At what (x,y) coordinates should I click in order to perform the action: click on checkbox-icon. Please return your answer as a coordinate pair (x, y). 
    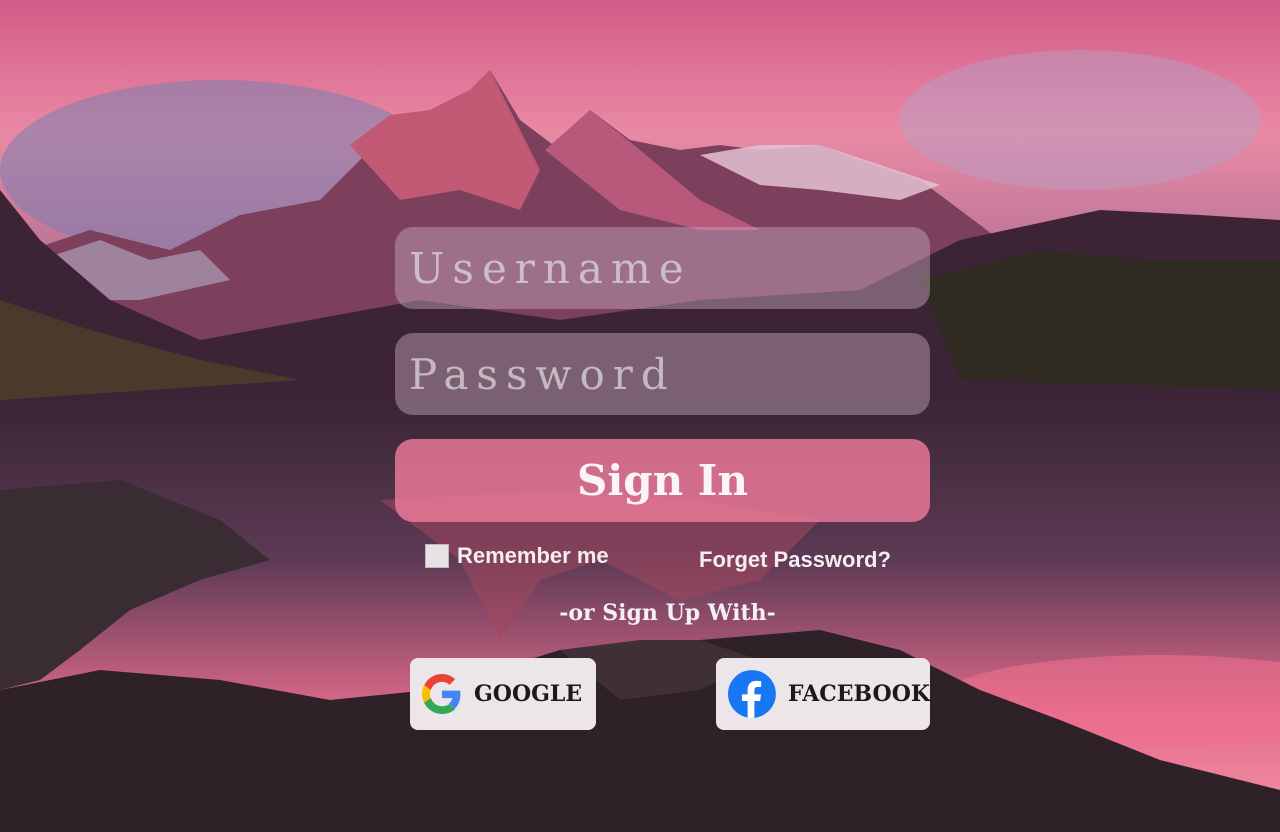
    Looking at the image, I should click on (437, 556).